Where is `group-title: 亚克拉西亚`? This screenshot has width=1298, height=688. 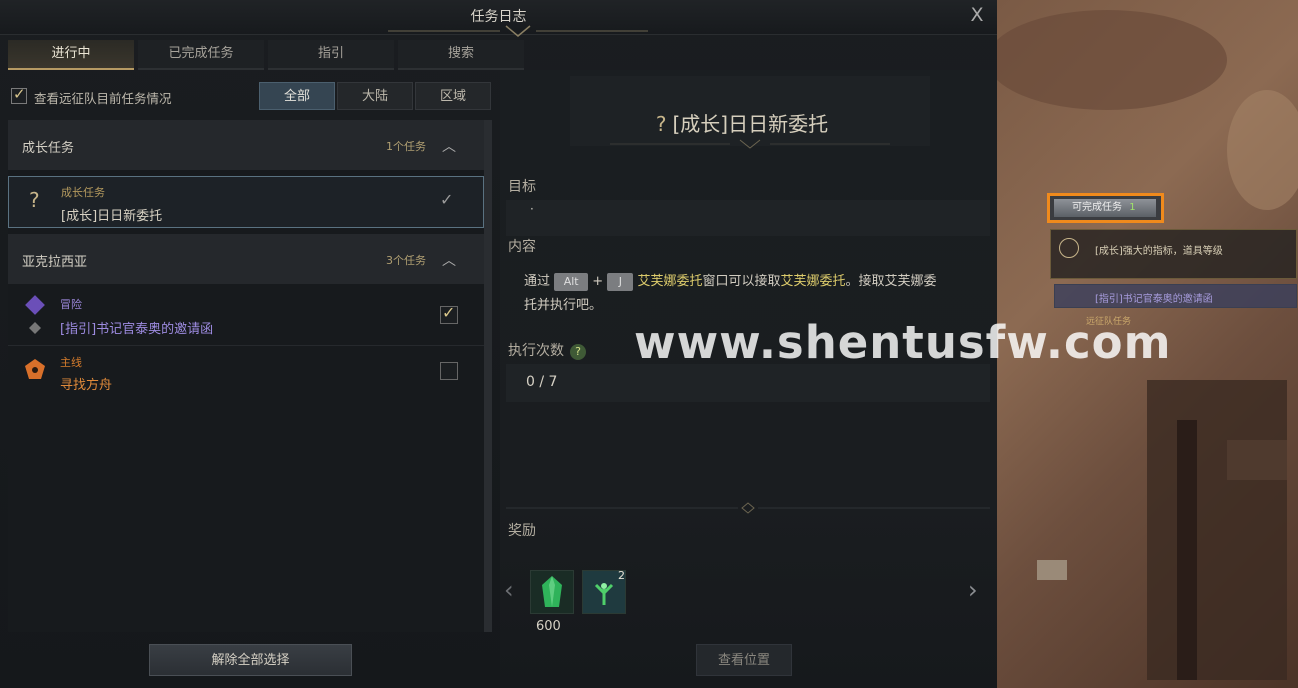
group-title: 亚克拉西亚 is located at coordinates (55, 262).